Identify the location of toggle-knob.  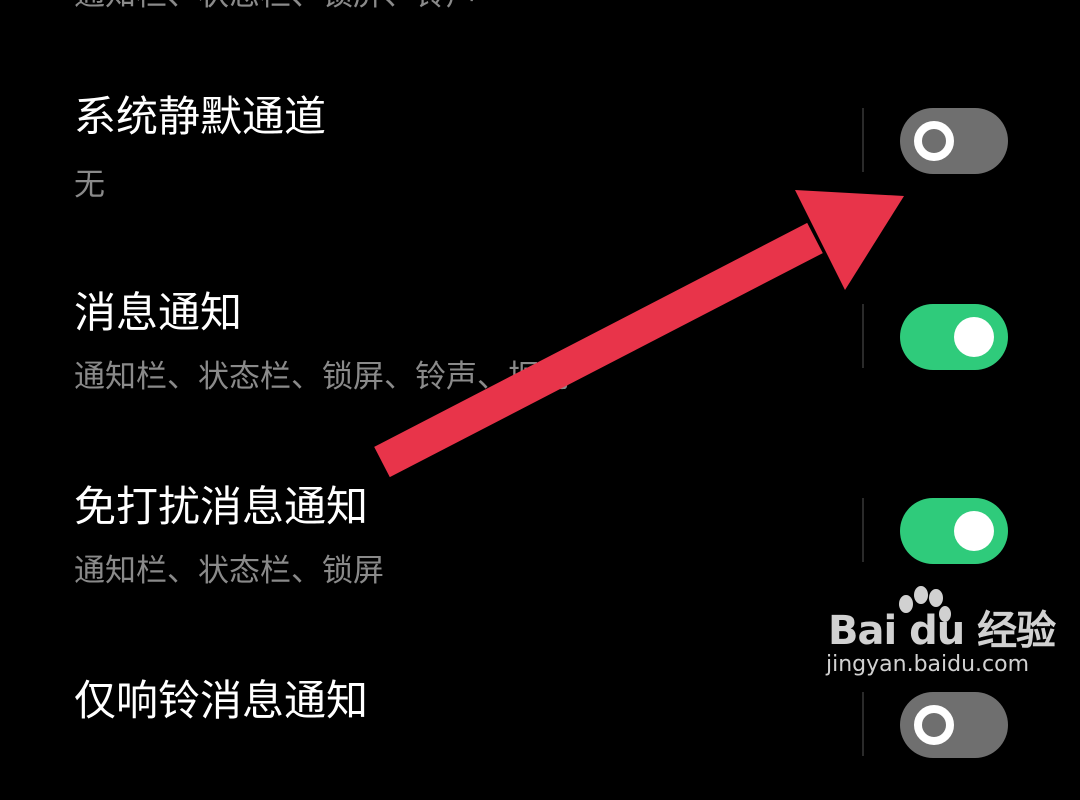
(934, 725).